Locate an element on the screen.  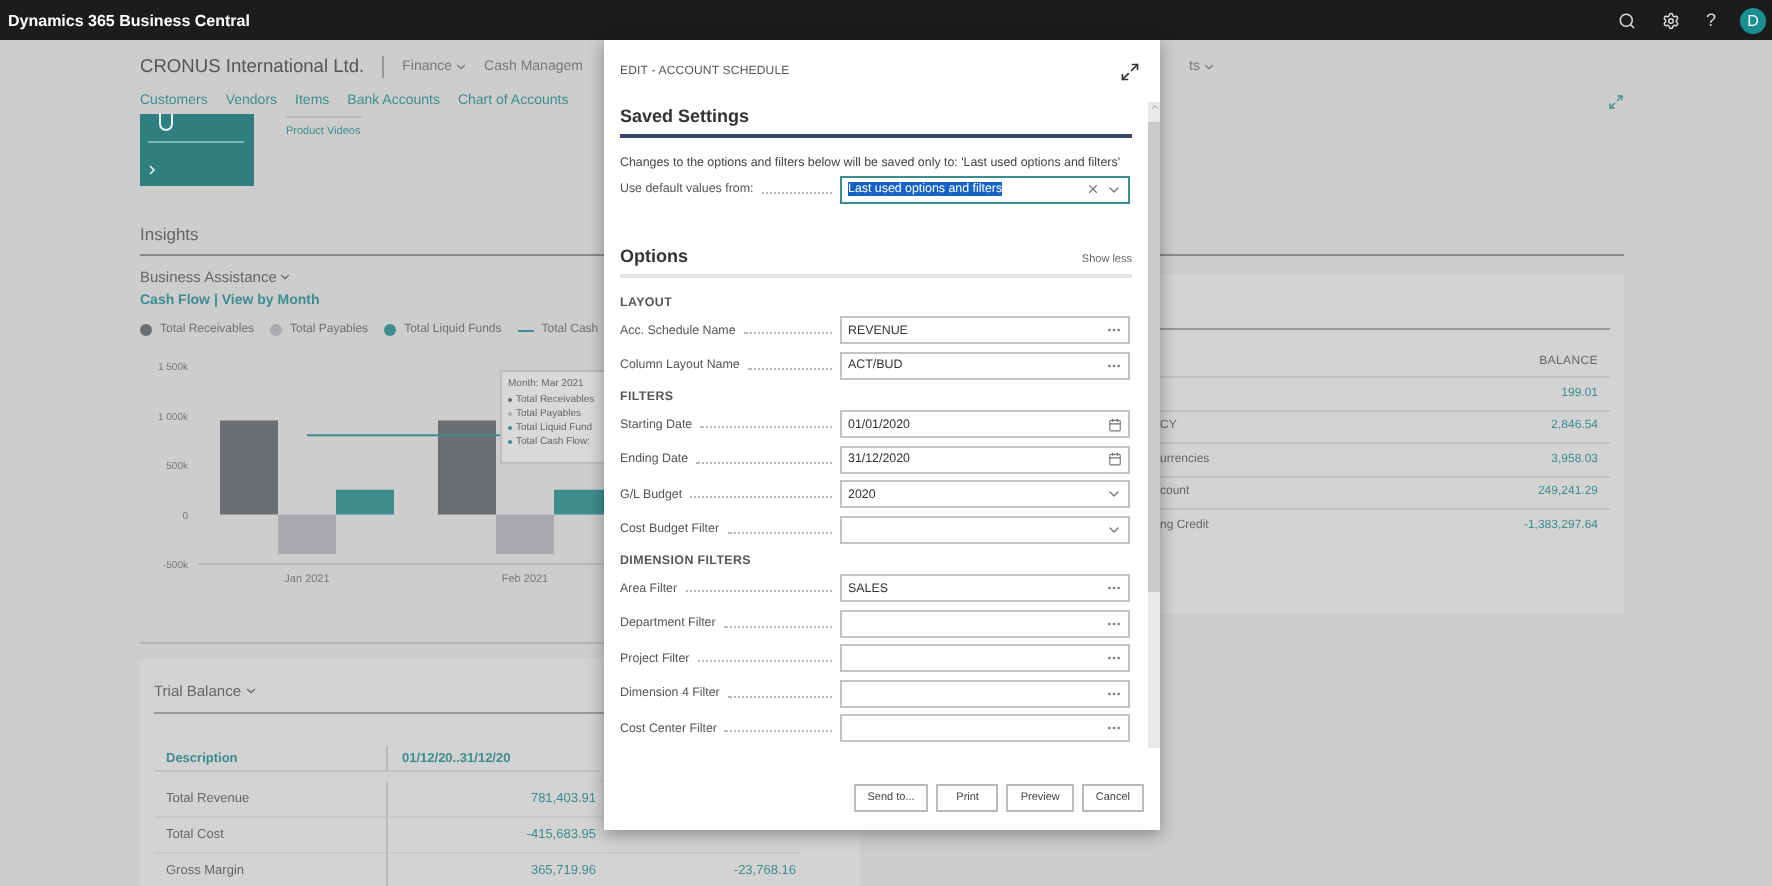
legend-line is located at coordinates (525, 330).